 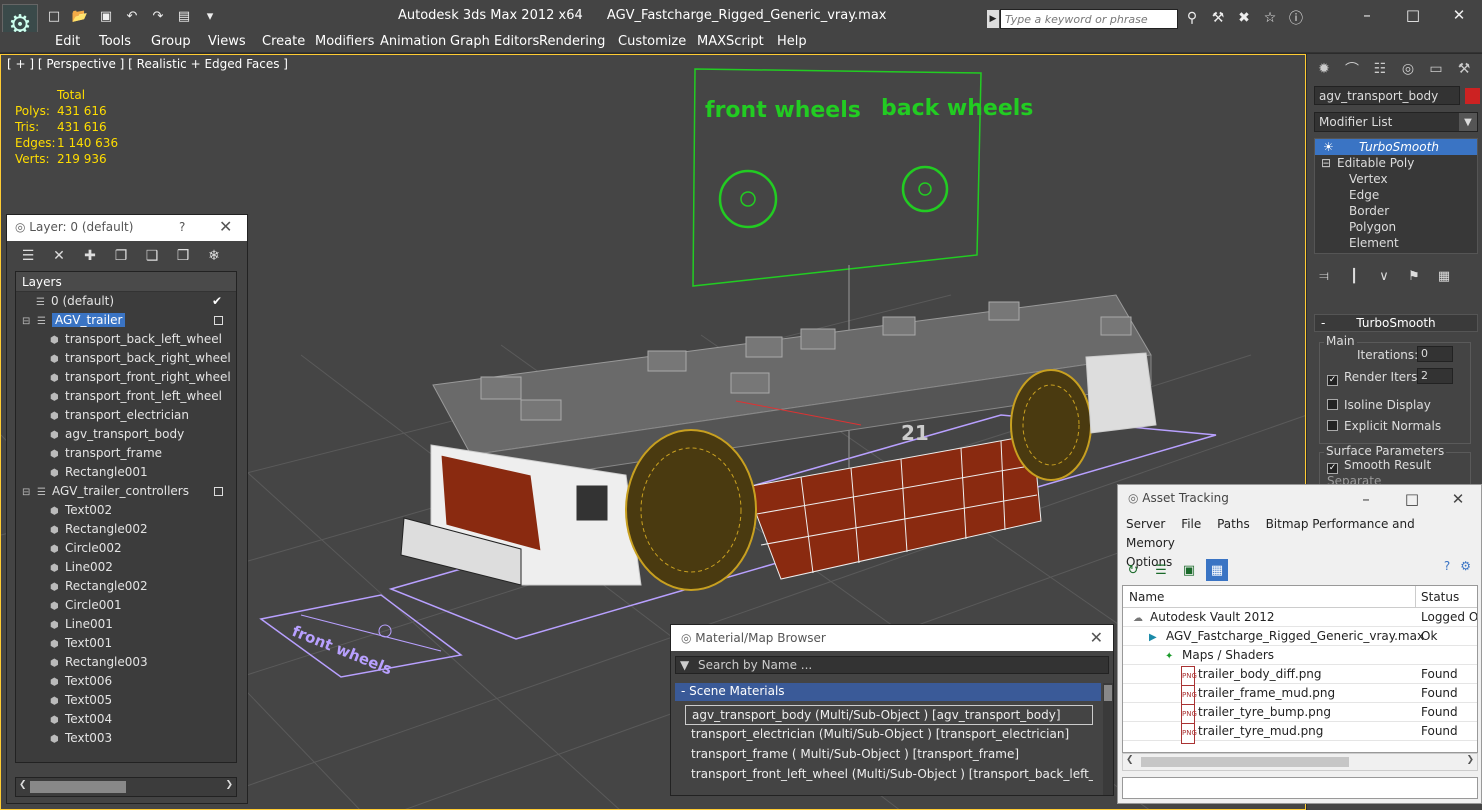 I want to click on communication-icon: ✖, so click(x=1244, y=18).